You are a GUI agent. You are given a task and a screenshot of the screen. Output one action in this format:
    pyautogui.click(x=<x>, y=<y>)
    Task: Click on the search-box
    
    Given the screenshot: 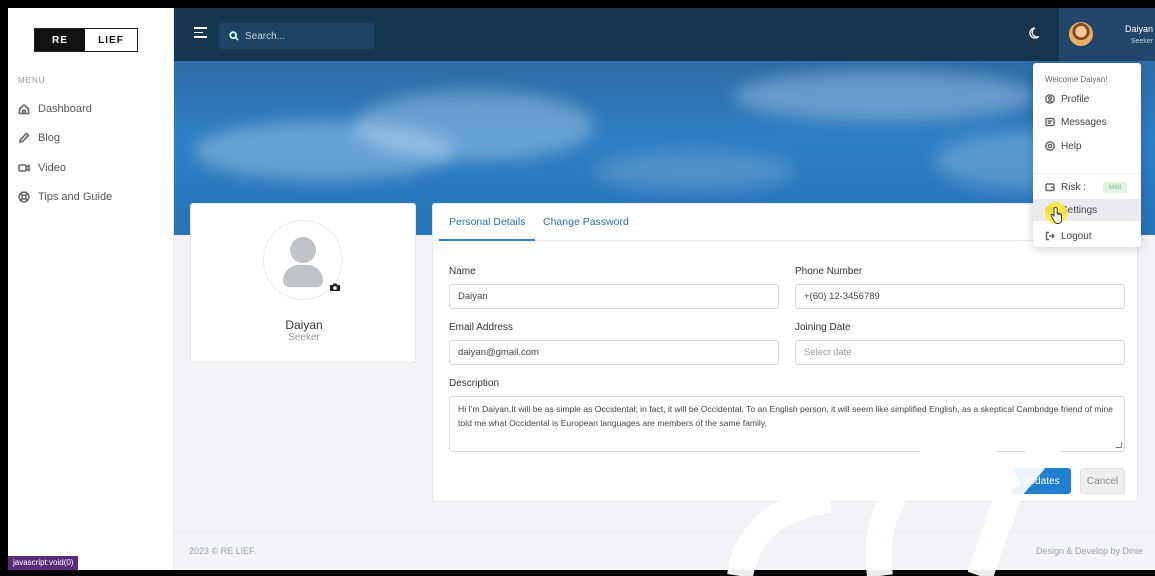 What is the action you would take?
    pyautogui.click(x=296, y=36)
    